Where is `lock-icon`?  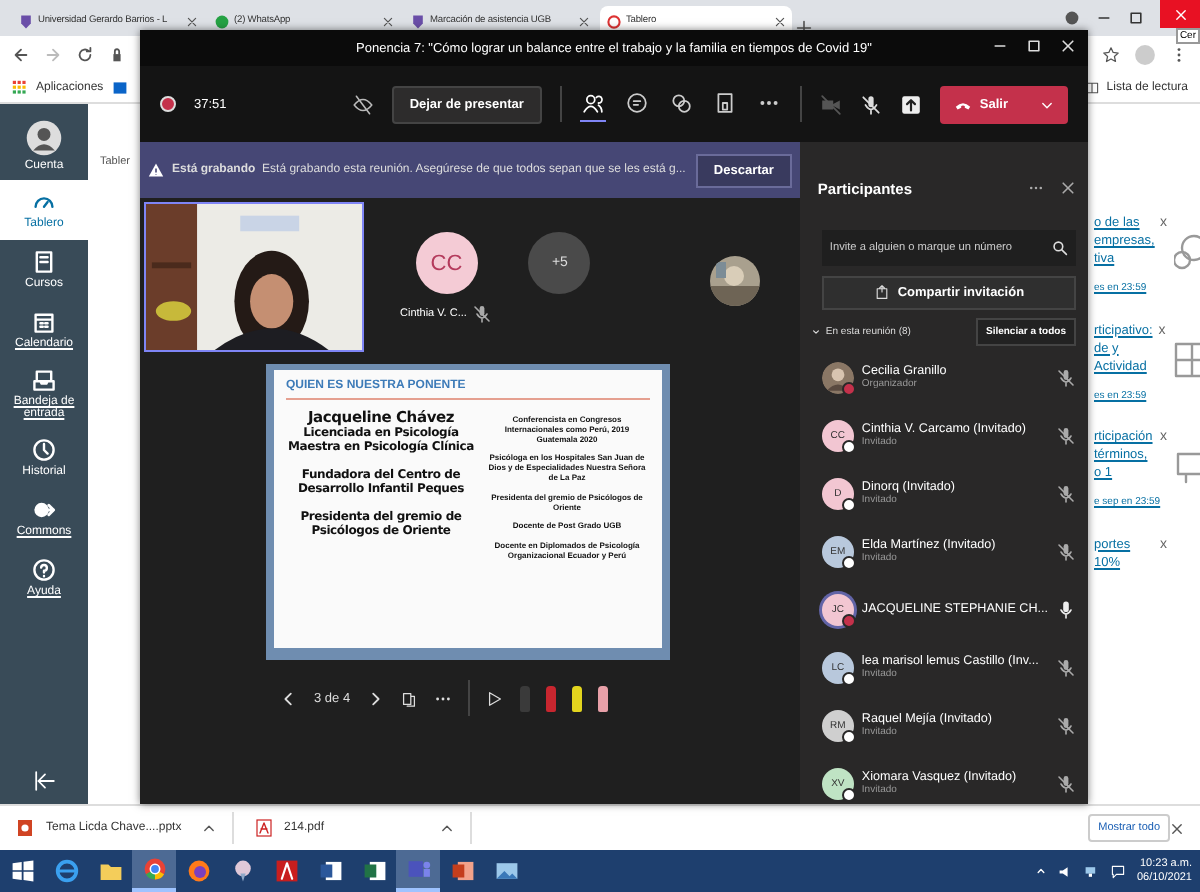 lock-icon is located at coordinates (117, 54).